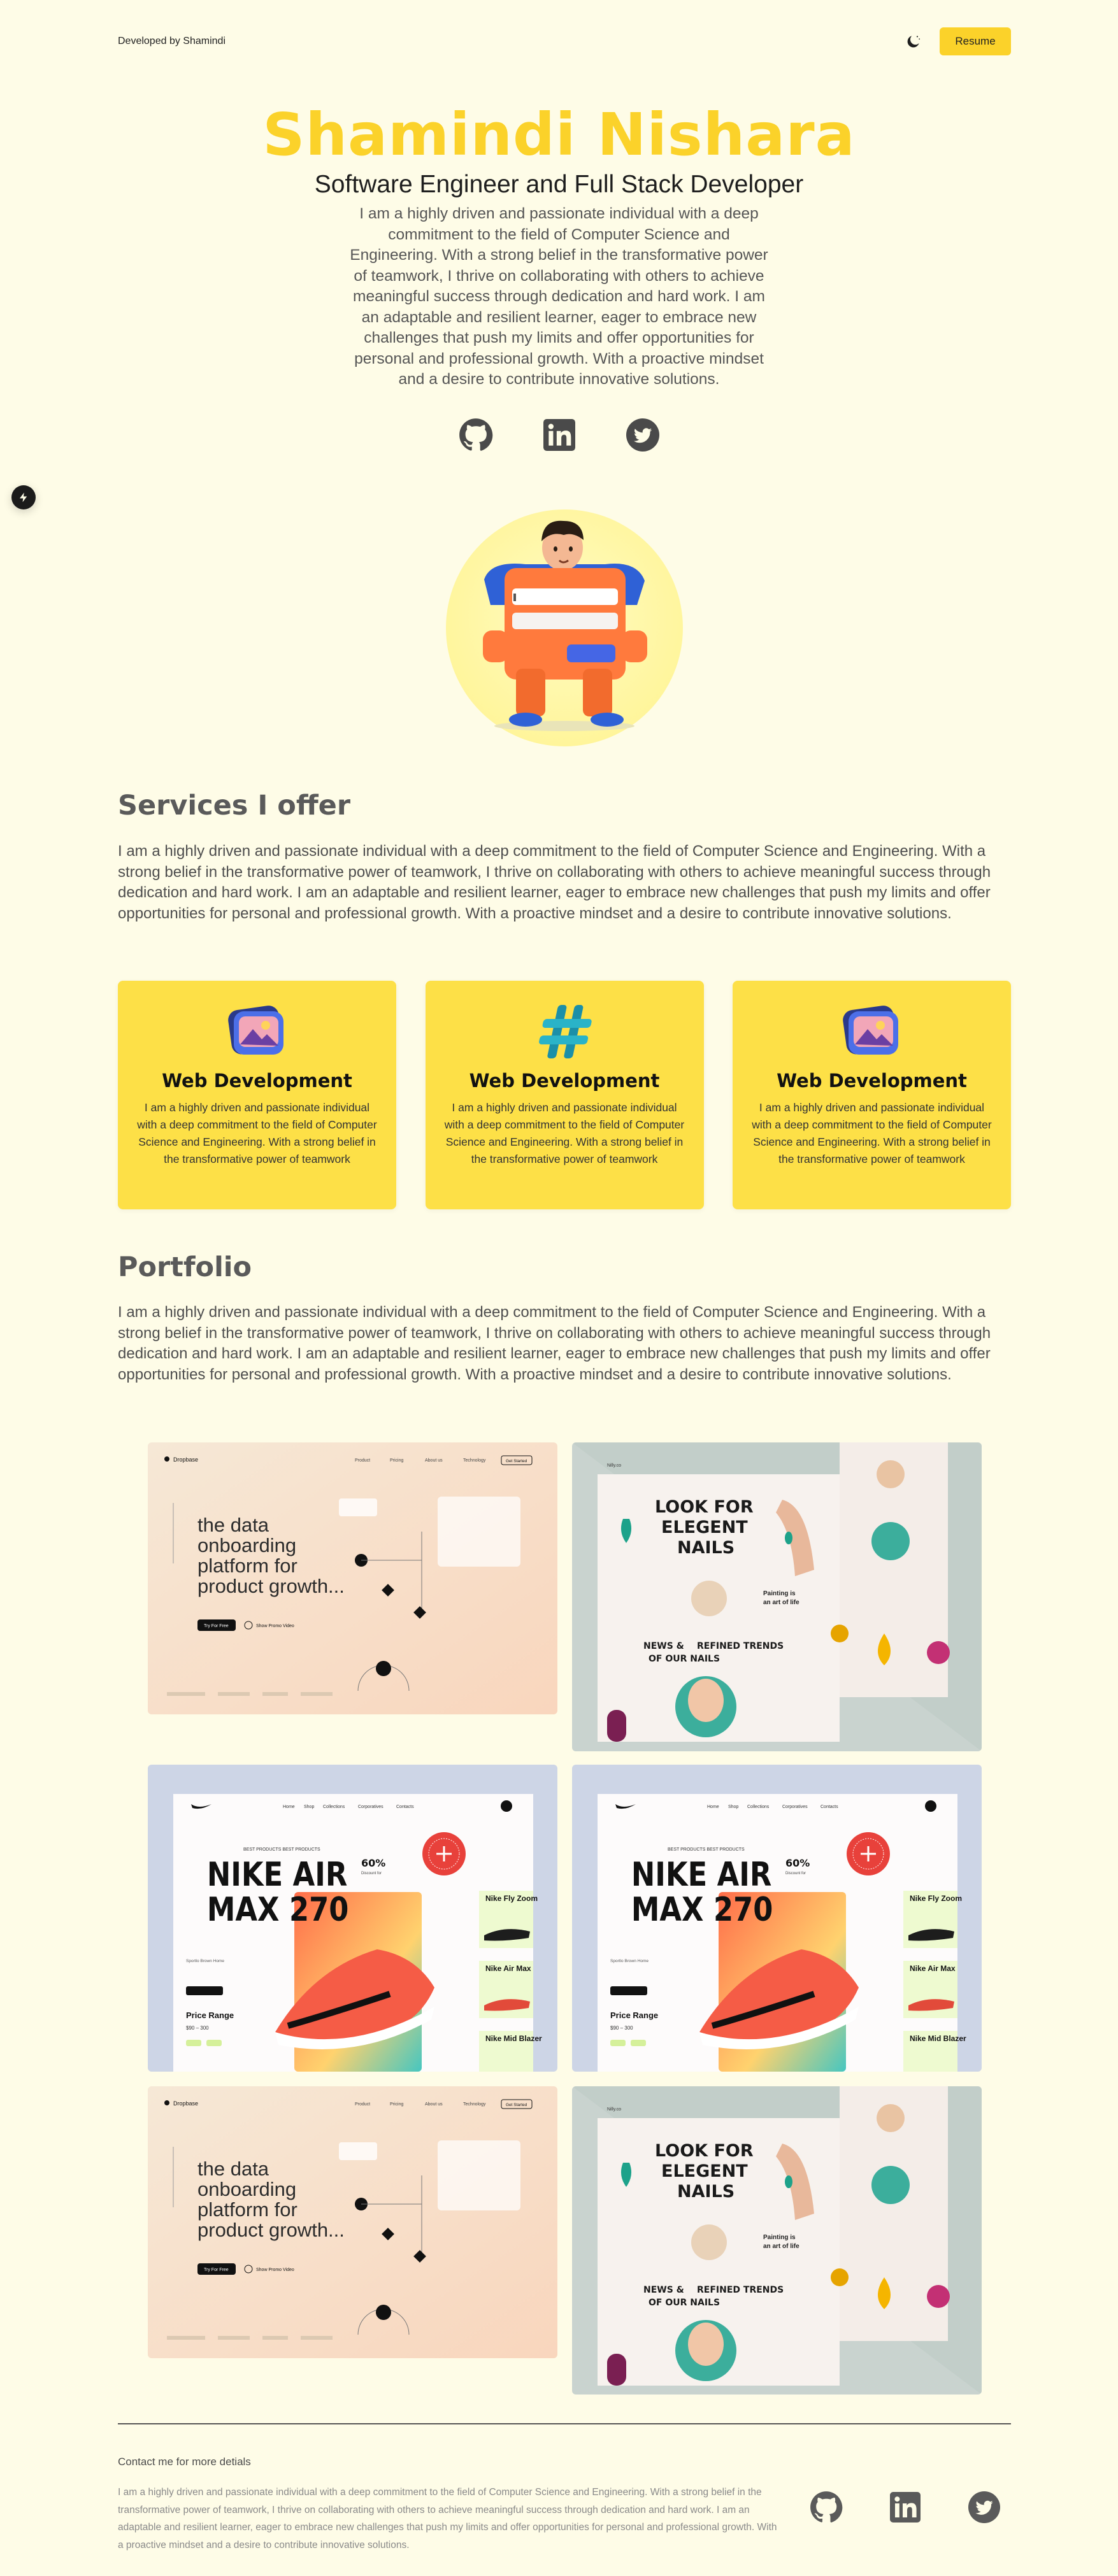 This screenshot has height=2576, width=1118. What do you see at coordinates (275, 2270) in the screenshot?
I see `onboarding-video: Show Promo Video` at bounding box center [275, 2270].